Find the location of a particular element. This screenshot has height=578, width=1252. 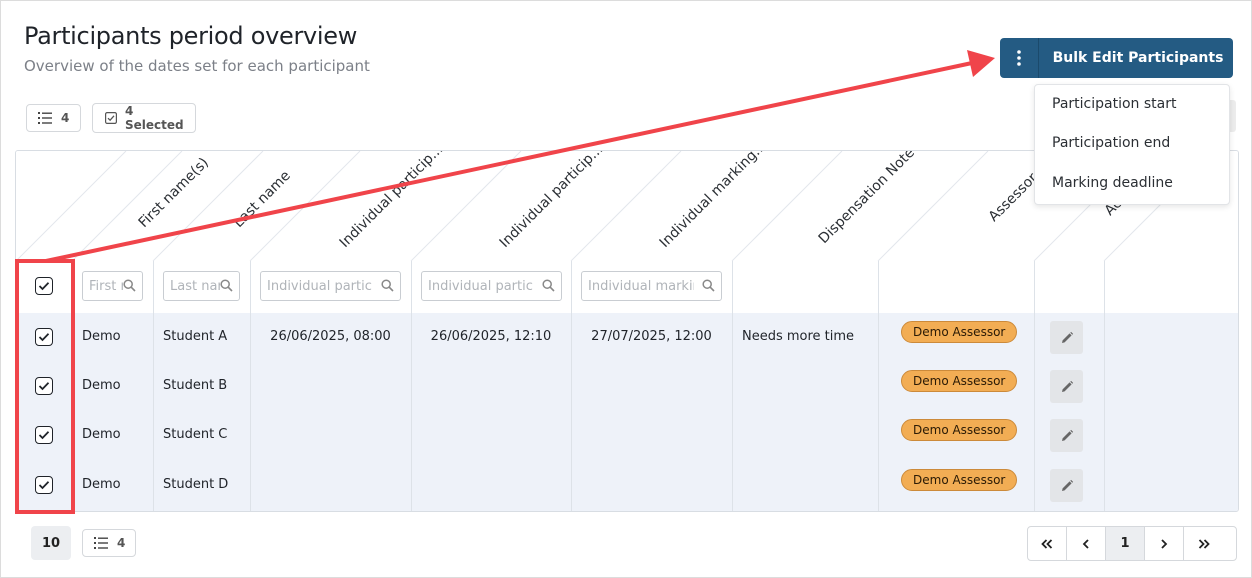

menu-item-marking-deadline: Marking deadline is located at coordinates (1112, 183).